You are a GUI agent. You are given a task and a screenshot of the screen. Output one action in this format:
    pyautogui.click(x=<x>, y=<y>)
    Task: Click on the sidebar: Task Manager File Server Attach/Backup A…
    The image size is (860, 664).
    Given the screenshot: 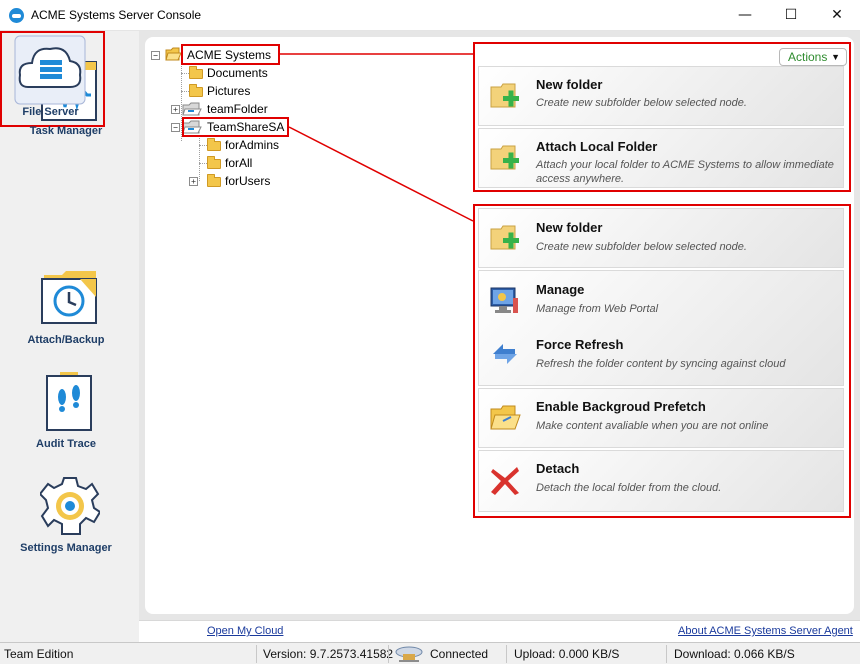 What is the action you would take?
    pyautogui.click(x=69, y=336)
    